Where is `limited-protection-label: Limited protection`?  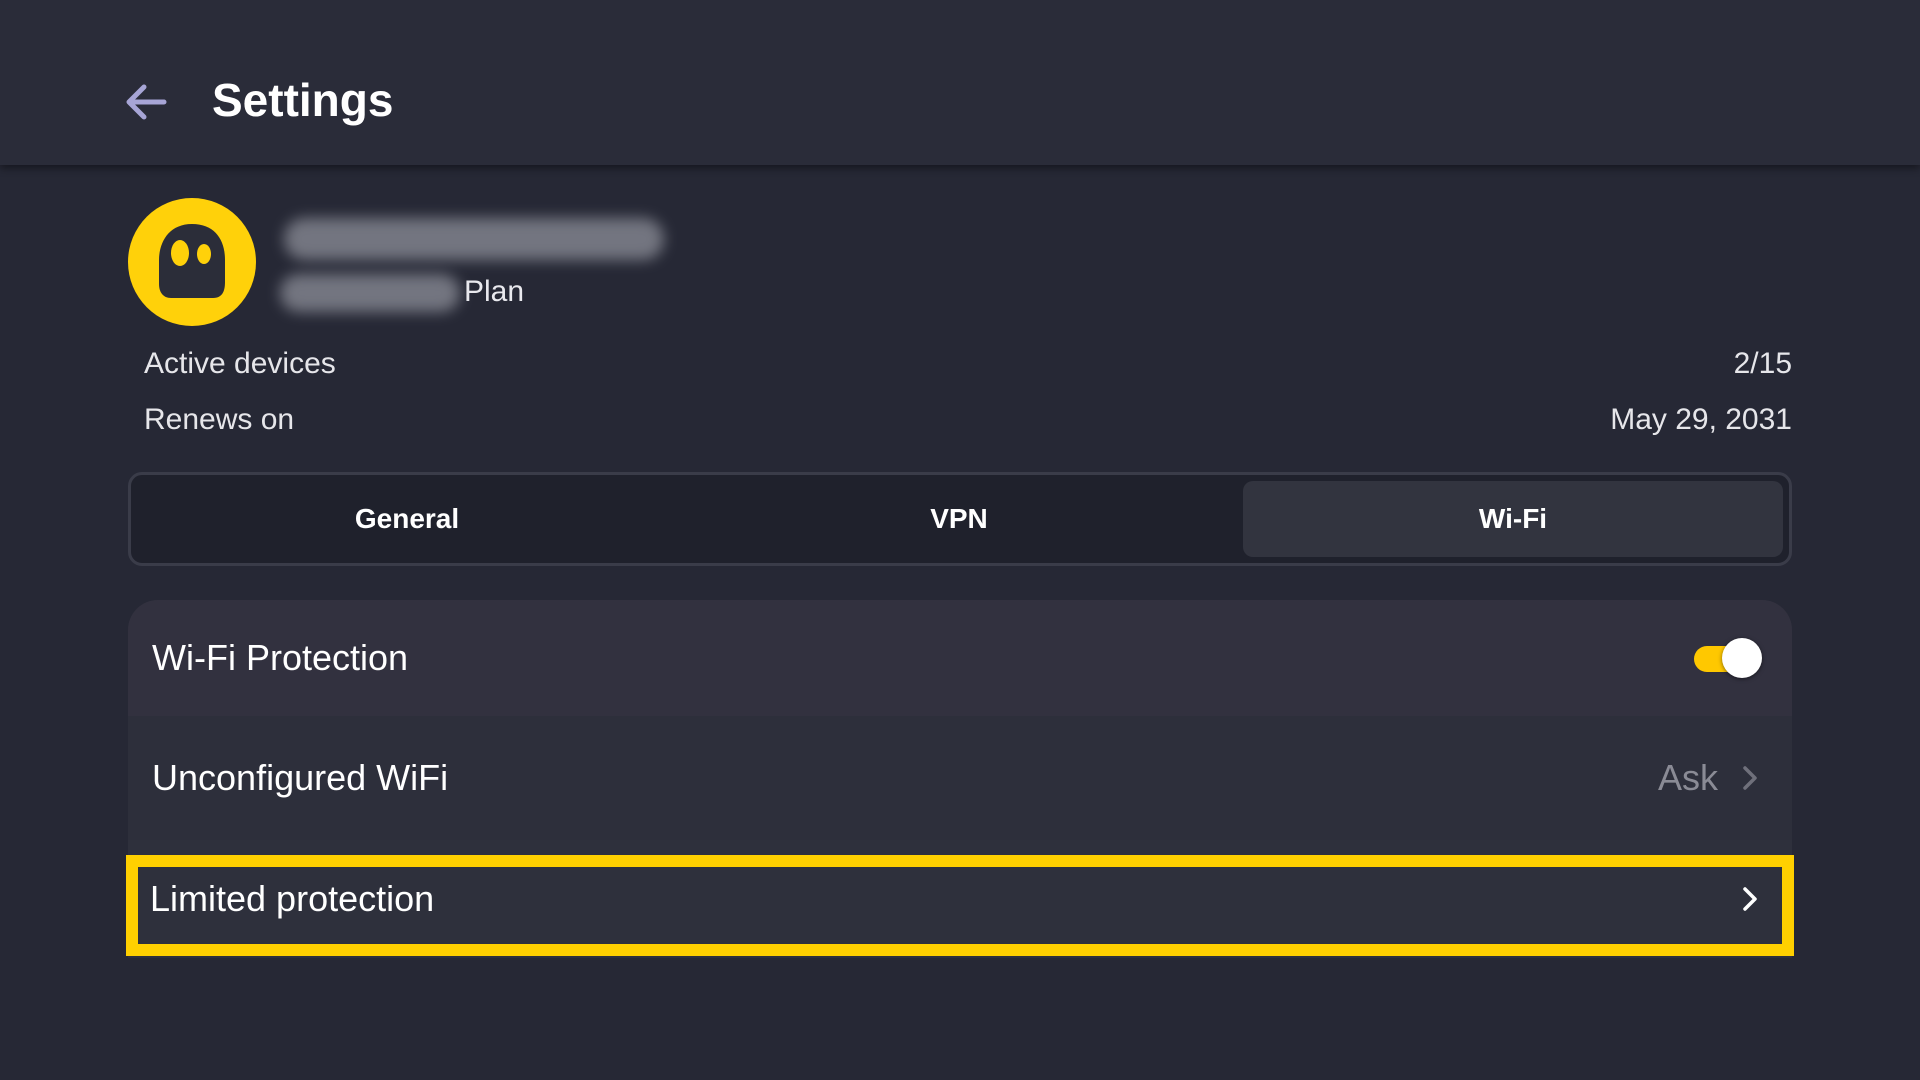 limited-protection-label: Limited protection is located at coordinates (292, 898).